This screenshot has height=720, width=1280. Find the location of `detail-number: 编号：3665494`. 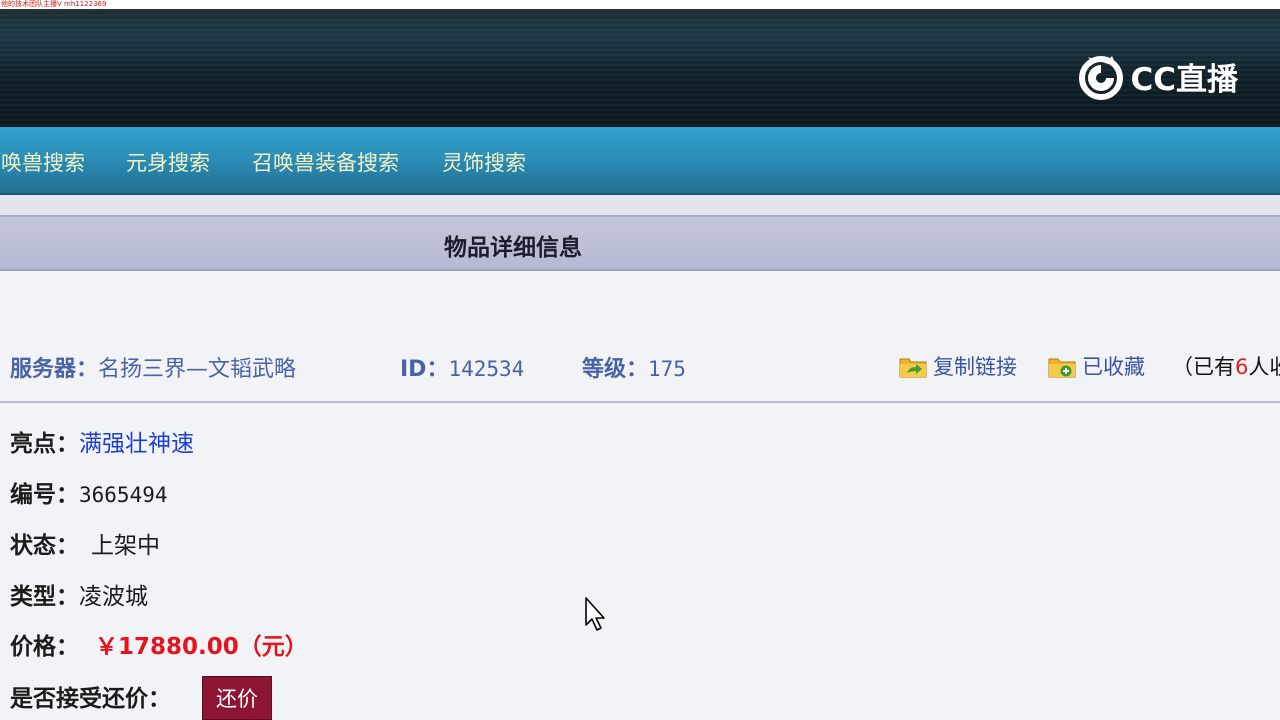

detail-number: 编号：3665494 is located at coordinates (89, 492).